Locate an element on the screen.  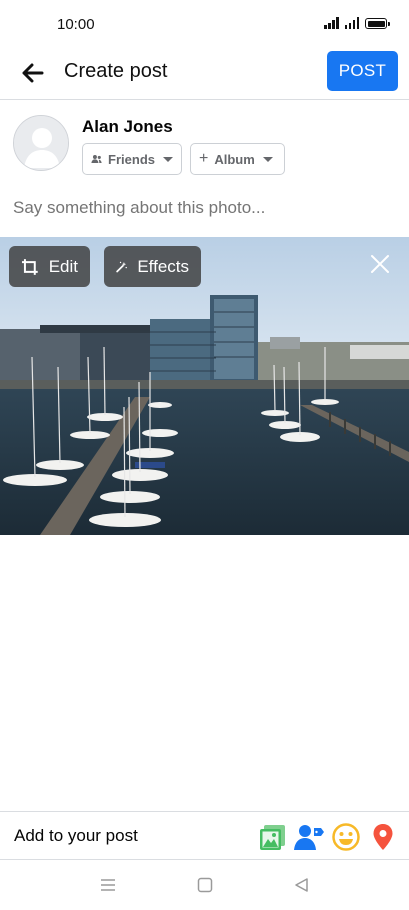
edit-photo-button: Edit is located at coordinates (49, 266).